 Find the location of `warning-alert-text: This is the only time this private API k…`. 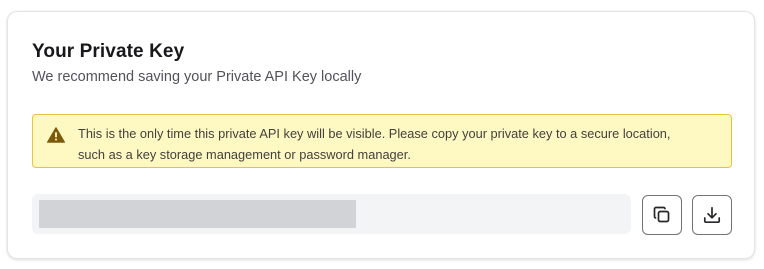

warning-alert-text: This is the only time this private API k… is located at coordinates (374, 144).